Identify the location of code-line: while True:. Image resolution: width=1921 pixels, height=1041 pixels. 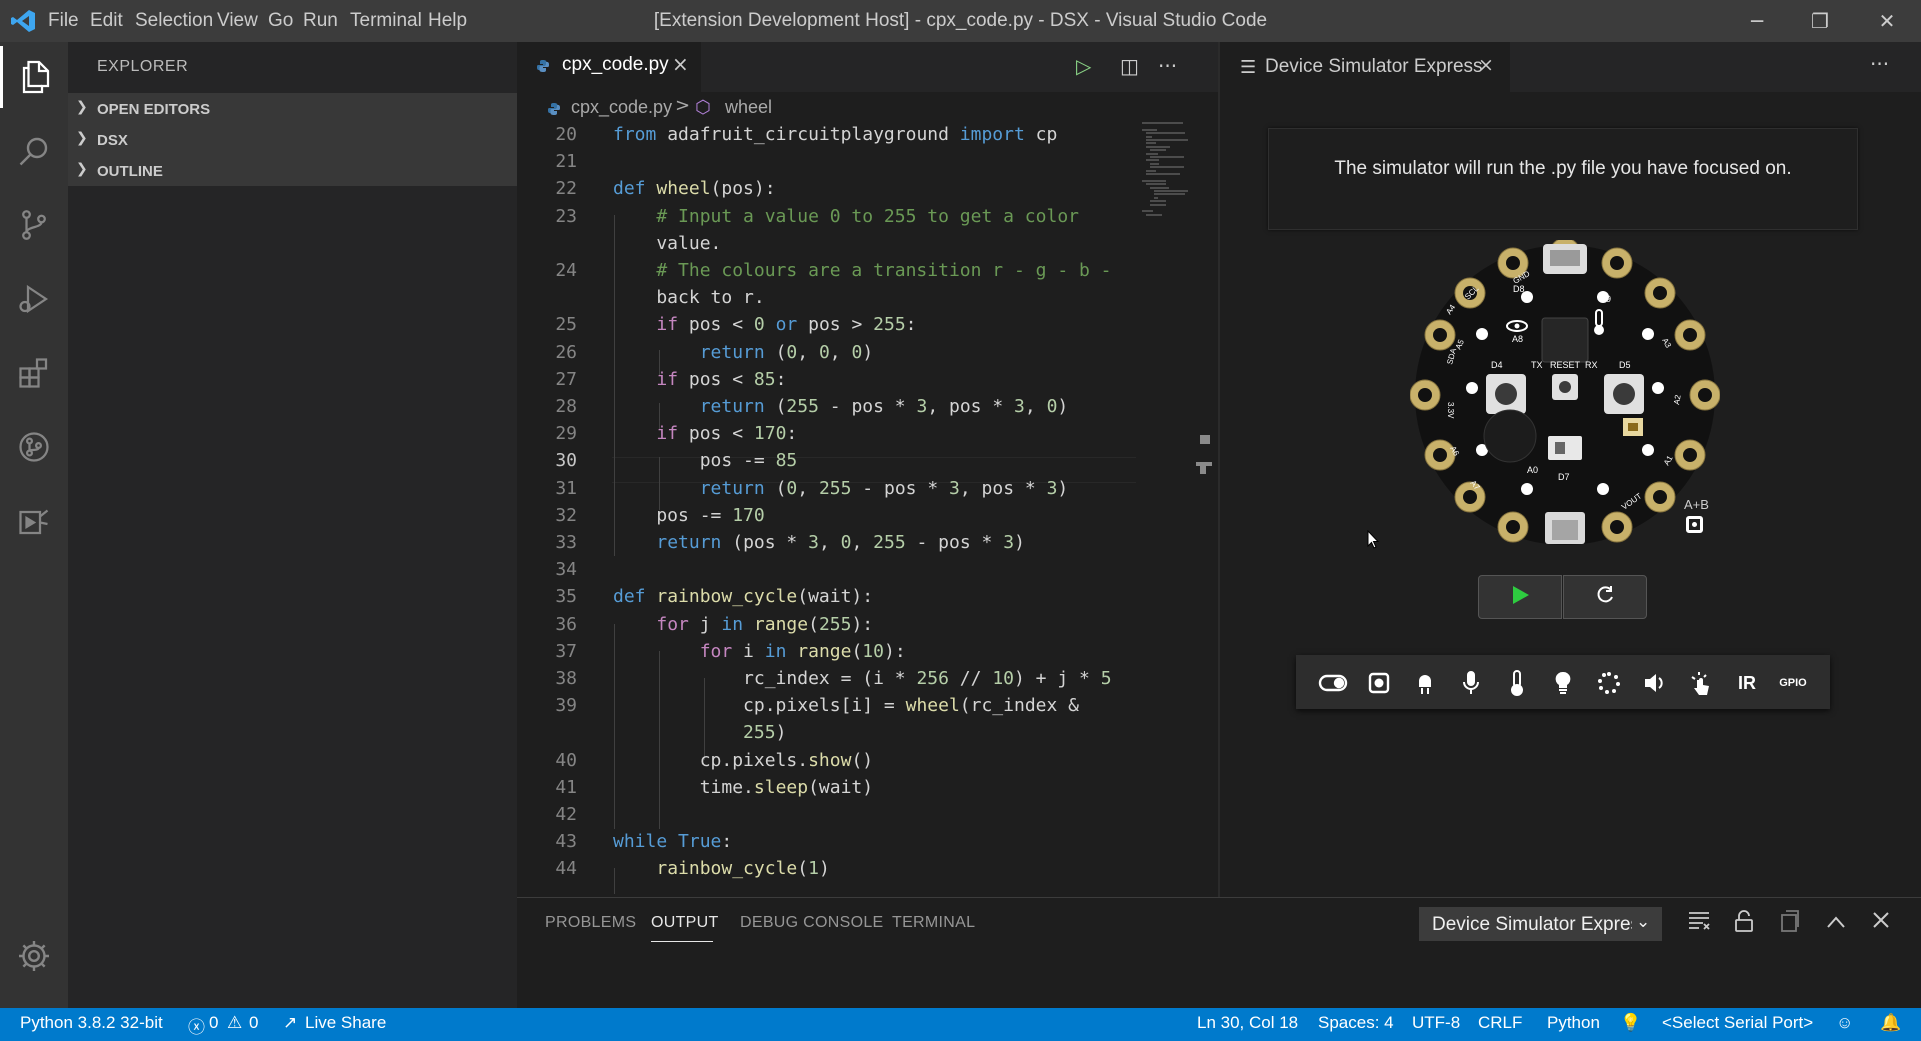
(672, 841).